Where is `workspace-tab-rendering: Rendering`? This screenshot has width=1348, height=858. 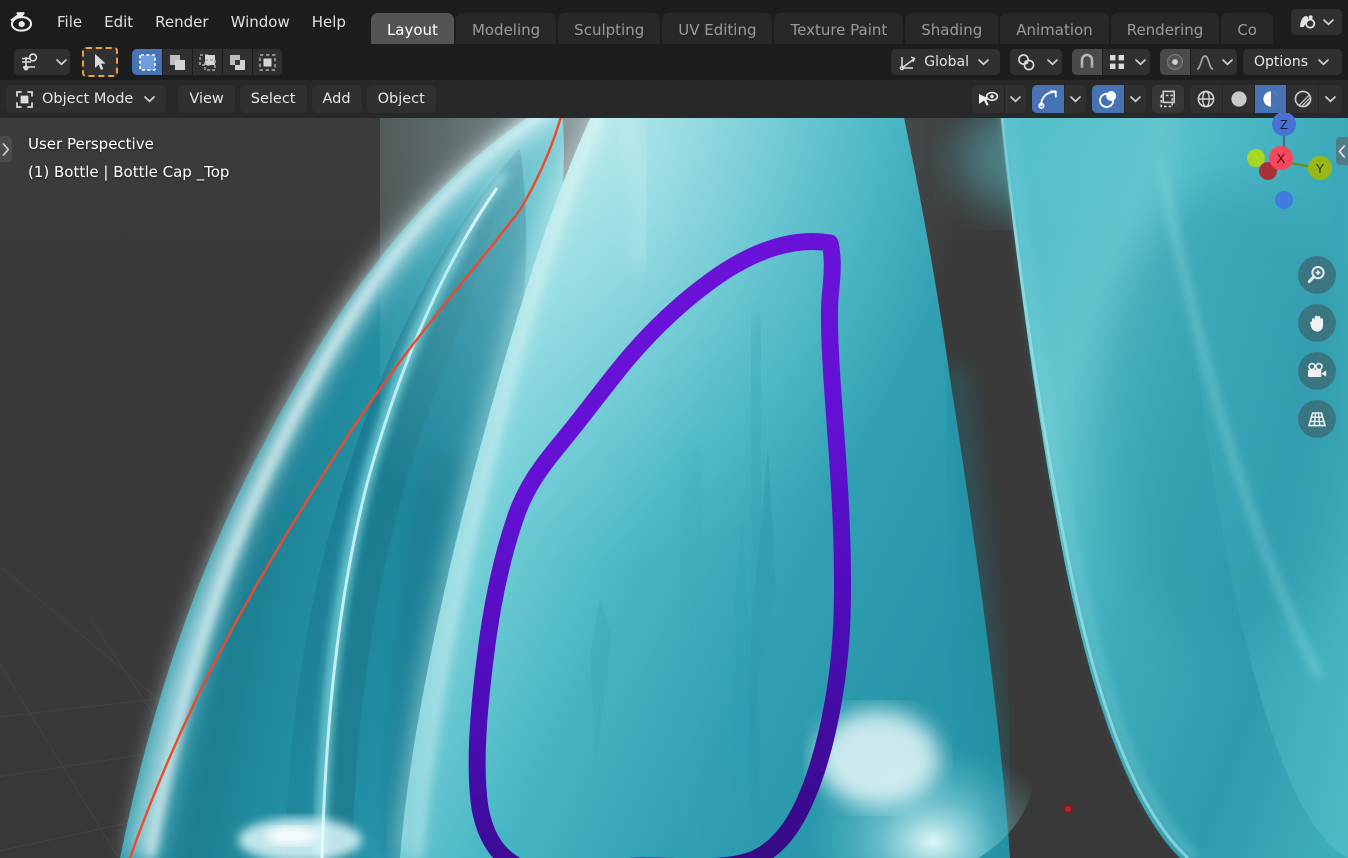
workspace-tab-rendering: Rendering is located at coordinates (1165, 28).